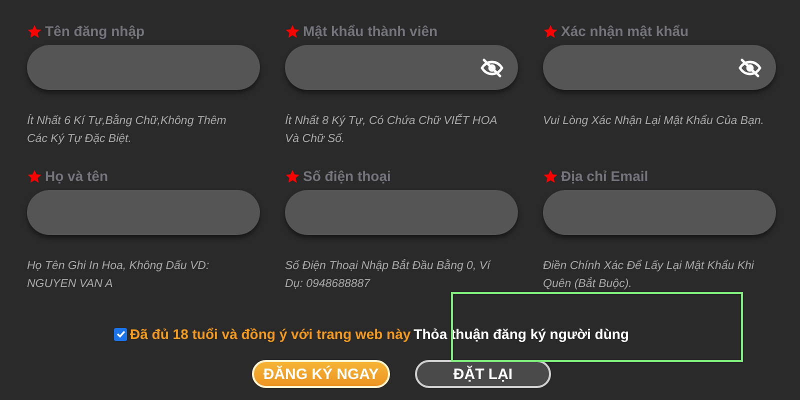 The height and width of the screenshot is (400, 800). What do you see at coordinates (118, 275) in the screenshot?
I see `hint-text: Họ Tên Ghi In Hoa, Không Dấu VD: NGUYEN VAN A` at bounding box center [118, 275].